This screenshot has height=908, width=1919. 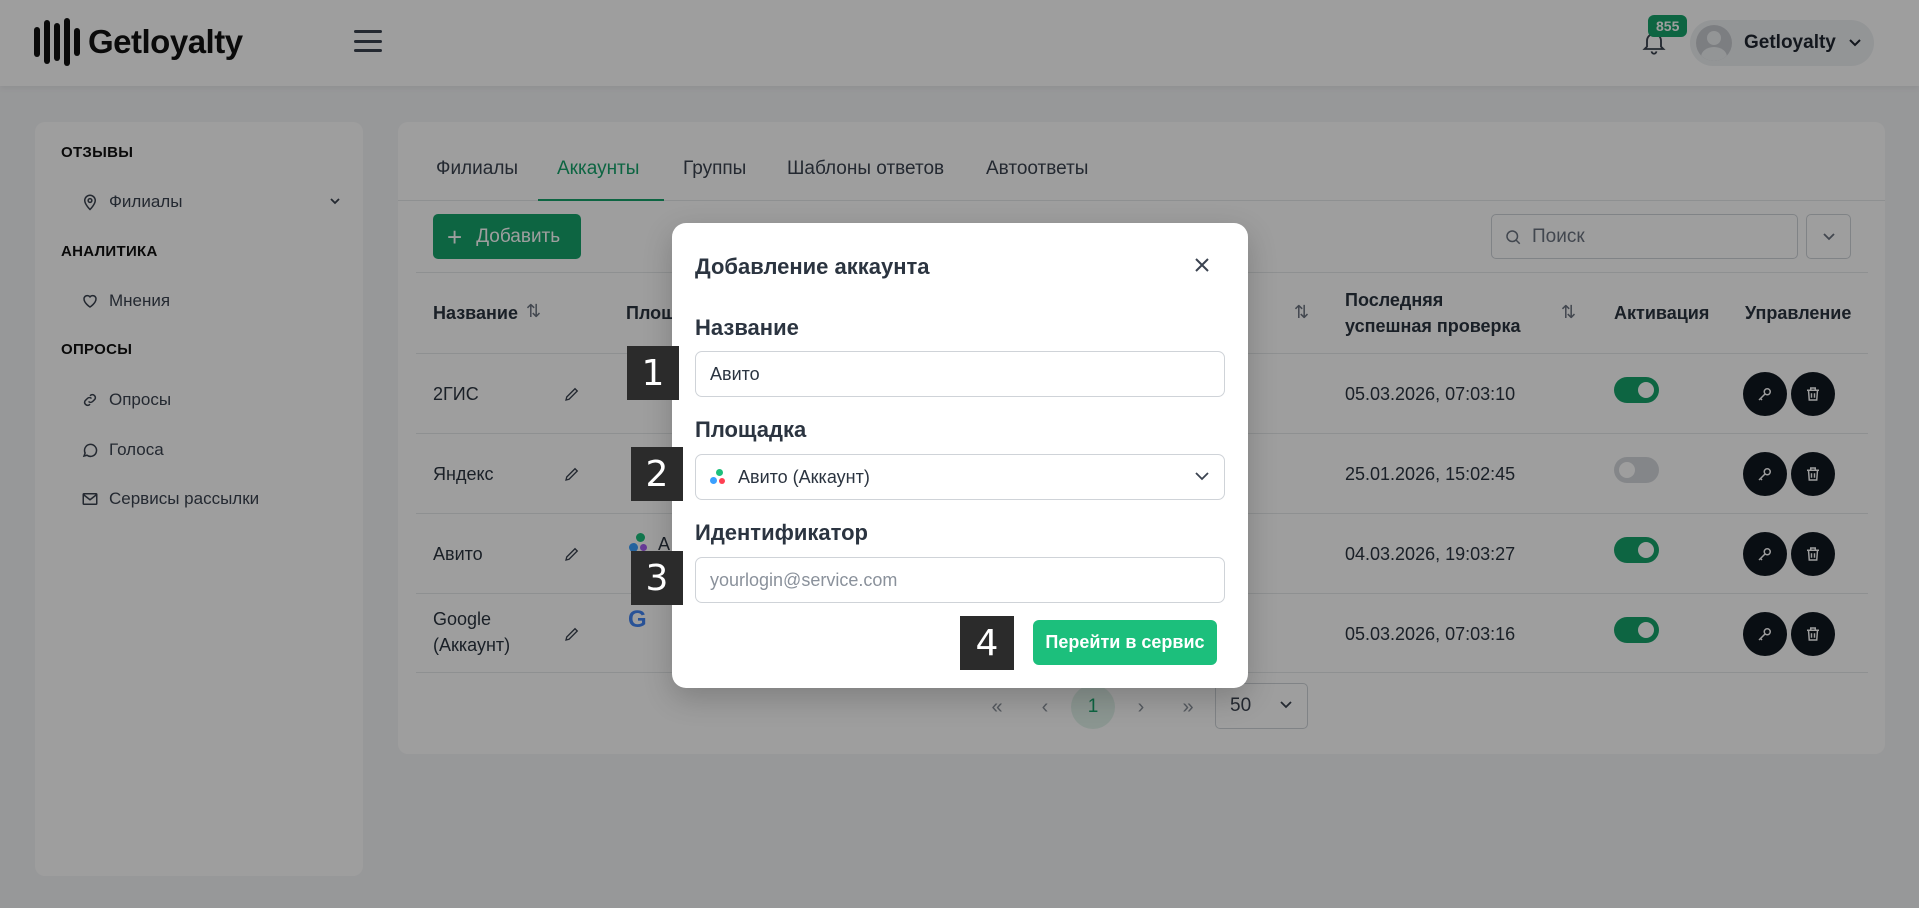 What do you see at coordinates (657, 578) in the screenshot?
I see `annotation-marker-3: 3` at bounding box center [657, 578].